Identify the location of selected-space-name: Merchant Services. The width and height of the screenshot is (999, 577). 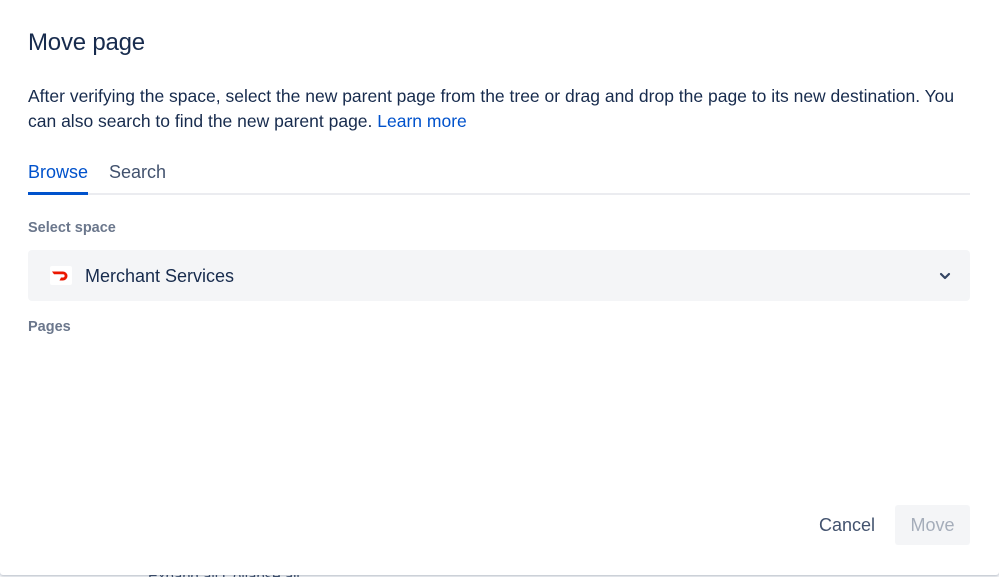
(160, 276).